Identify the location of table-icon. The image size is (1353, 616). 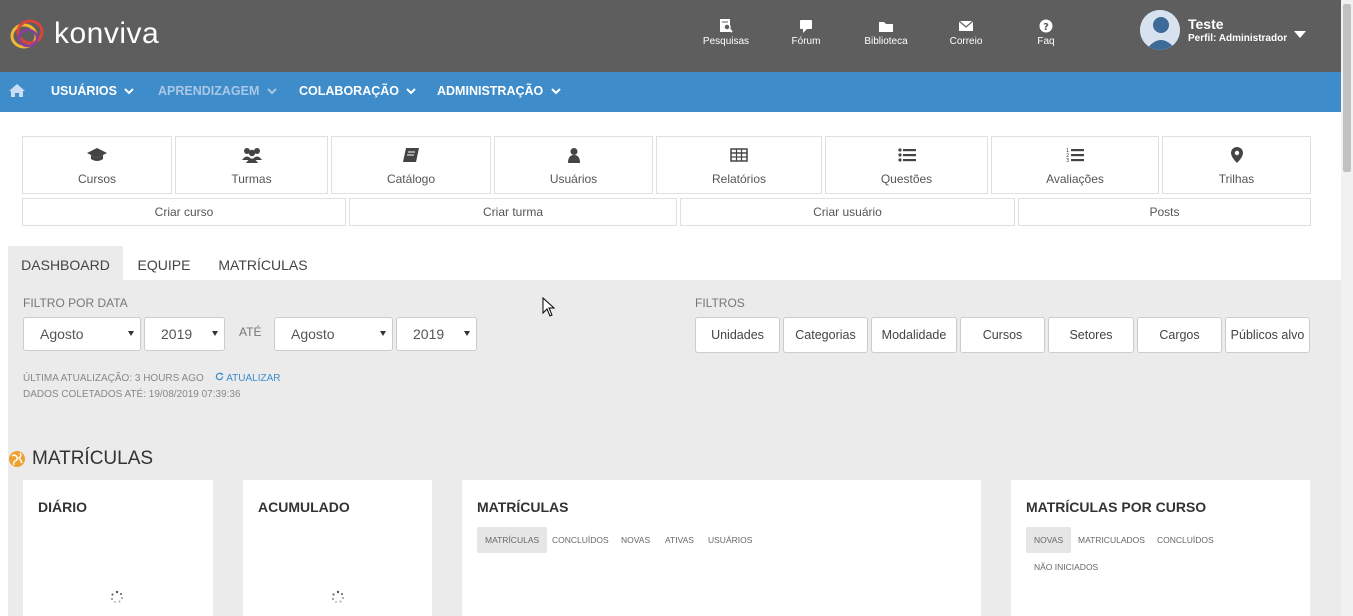
(739, 156).